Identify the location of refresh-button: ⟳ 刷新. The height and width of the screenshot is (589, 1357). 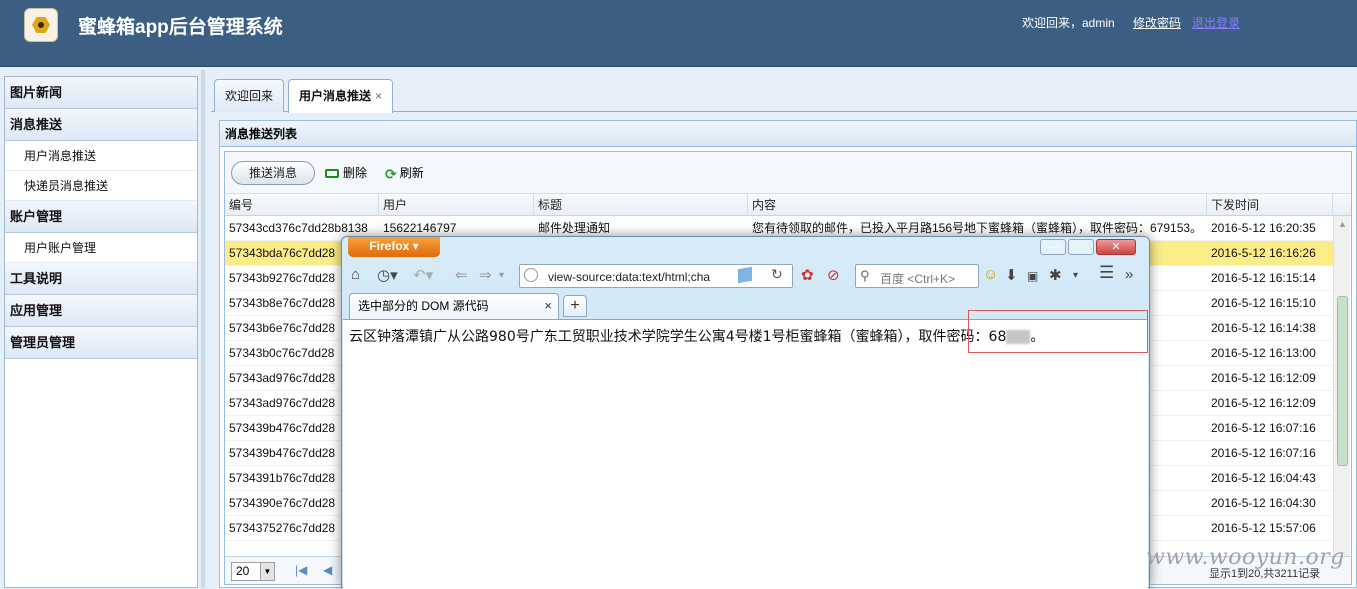
(404, 173).